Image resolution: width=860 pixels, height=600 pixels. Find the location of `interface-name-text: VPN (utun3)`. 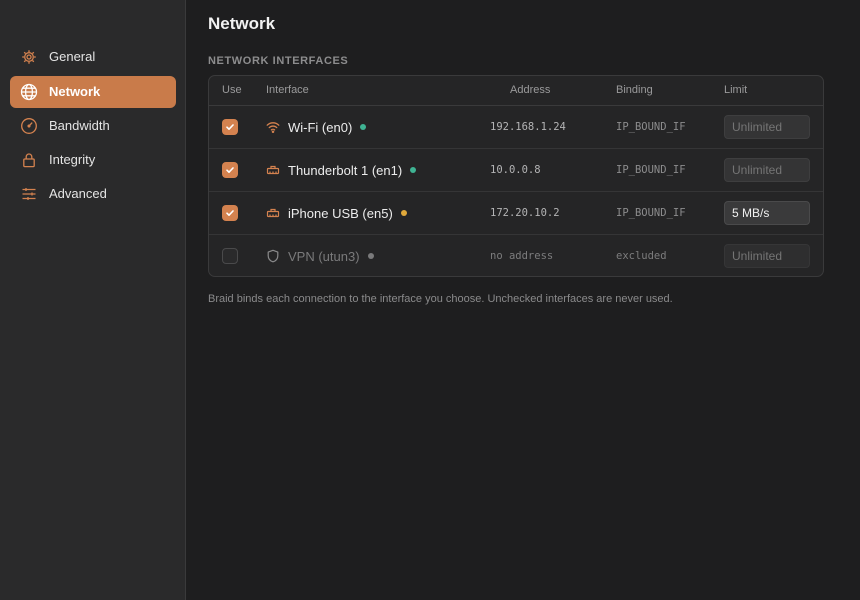

interface-name-text: VPN (utun3) is located at coordinates (324, 256).